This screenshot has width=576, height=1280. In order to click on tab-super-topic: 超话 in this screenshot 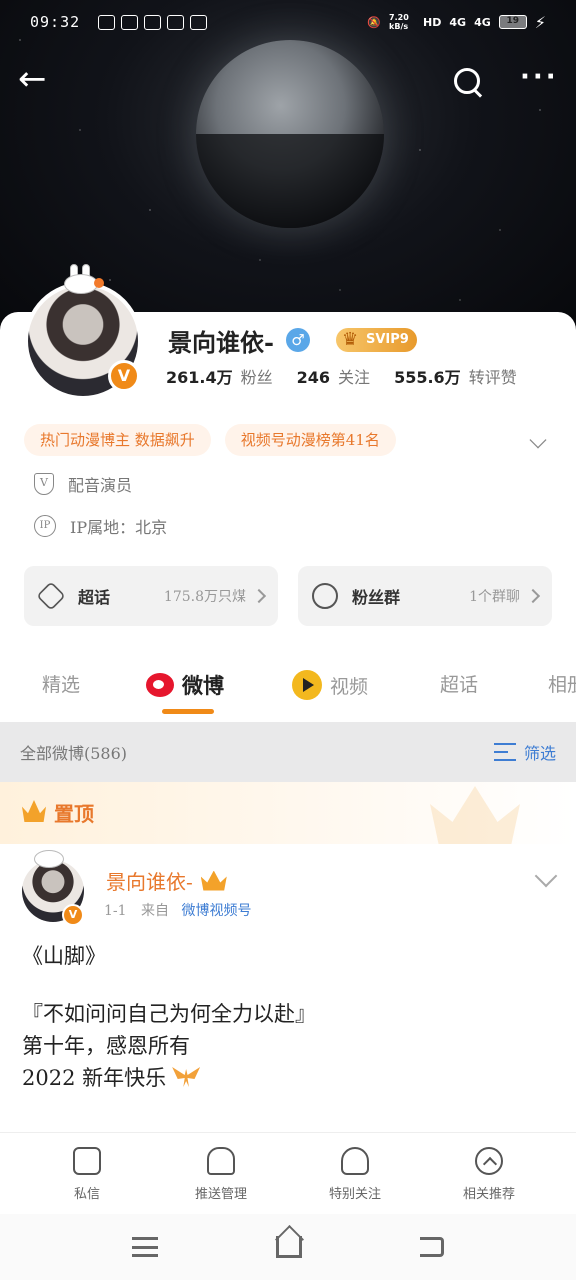, I will do `click(459, 683)`.